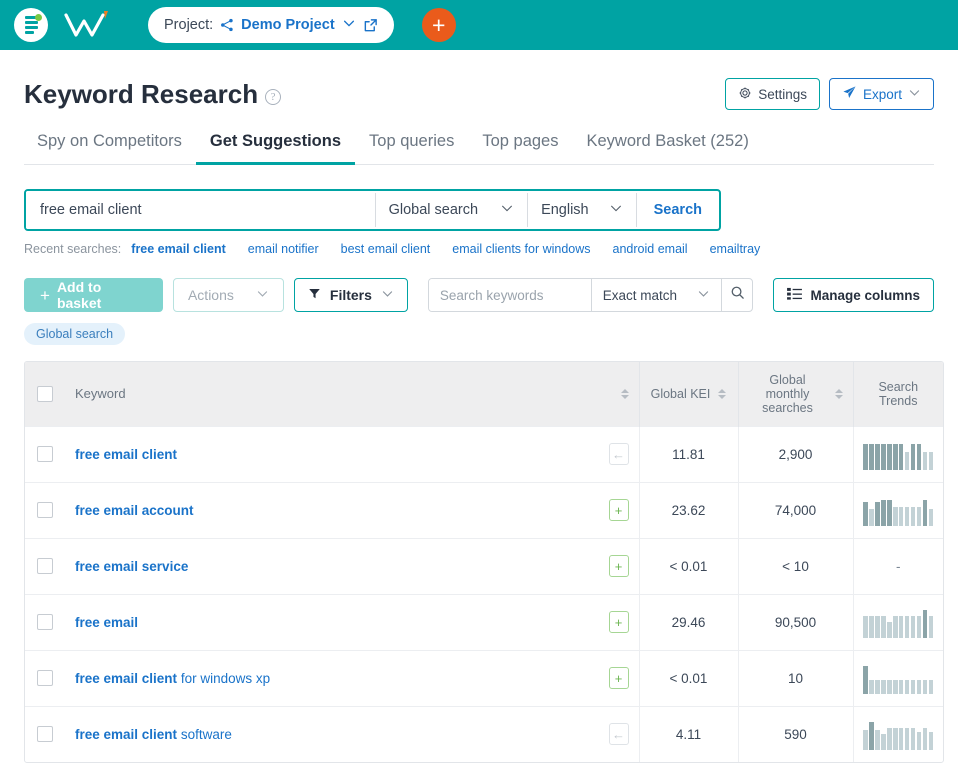 Image resolution: width=958 pixels, height=767 pixels. I want to click on keyword-filter-search-button, so click(737, 295).